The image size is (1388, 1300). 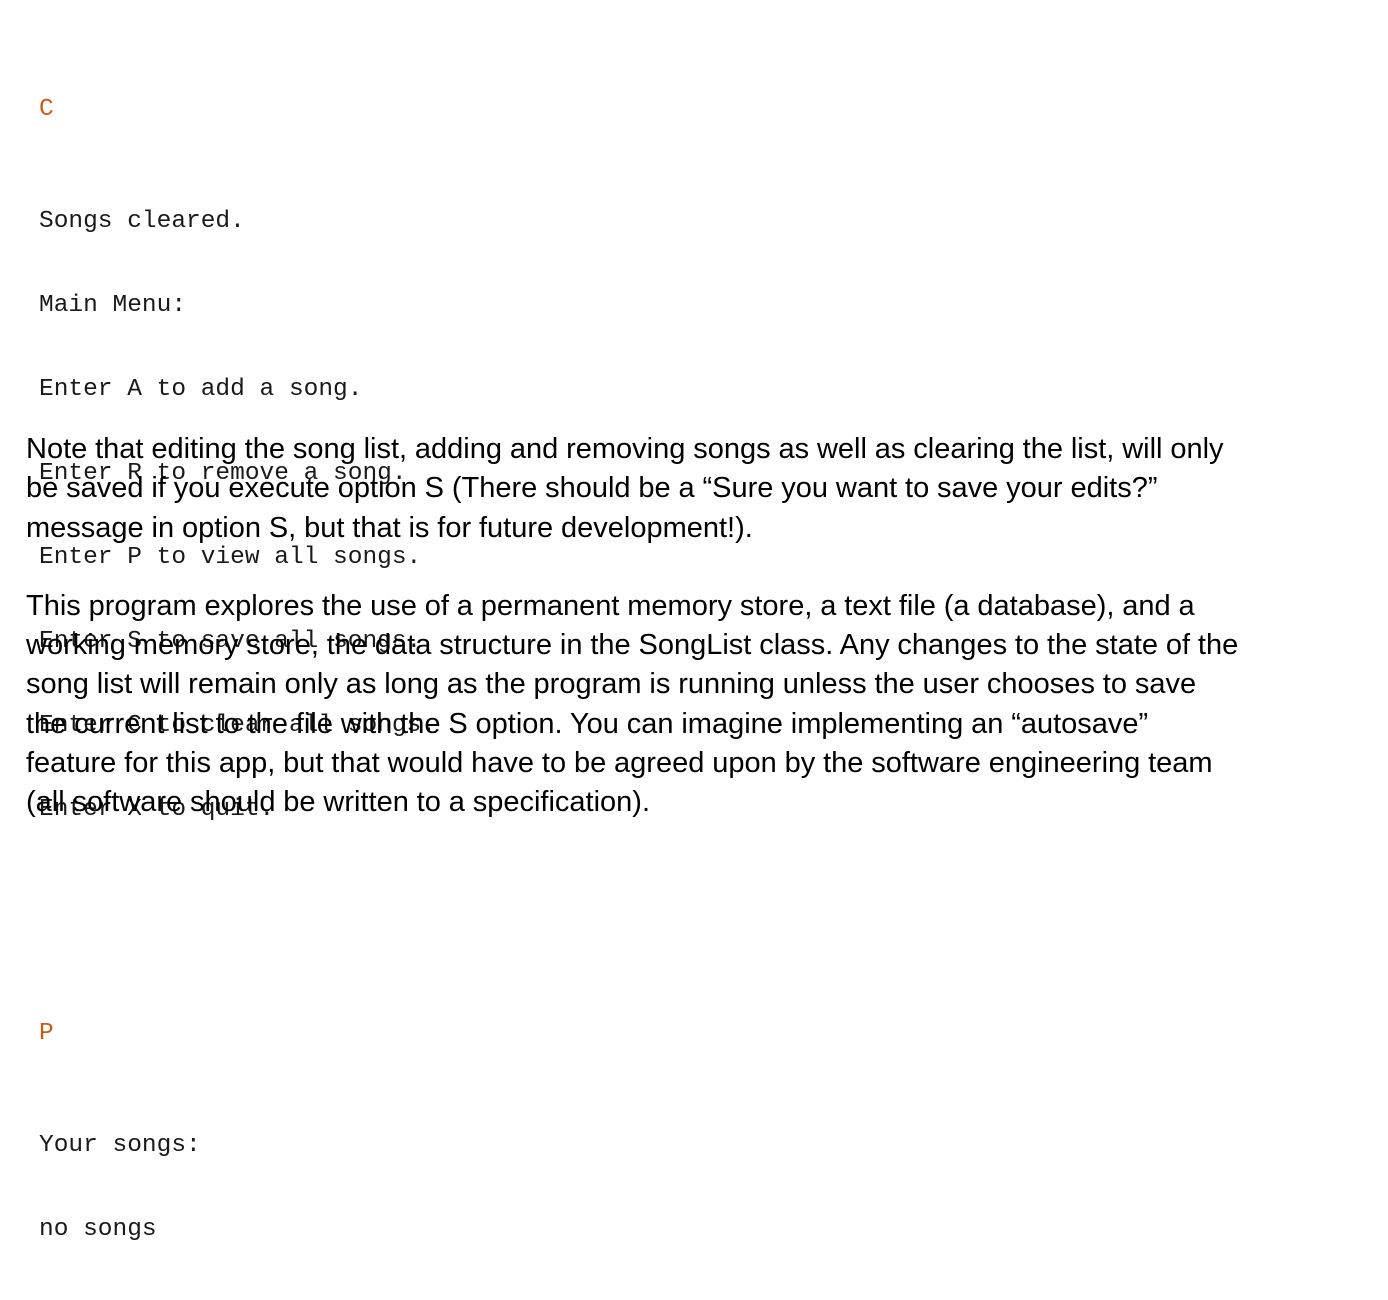 I want to click on console-output-line: no songs, so click(x=98, y=1229).